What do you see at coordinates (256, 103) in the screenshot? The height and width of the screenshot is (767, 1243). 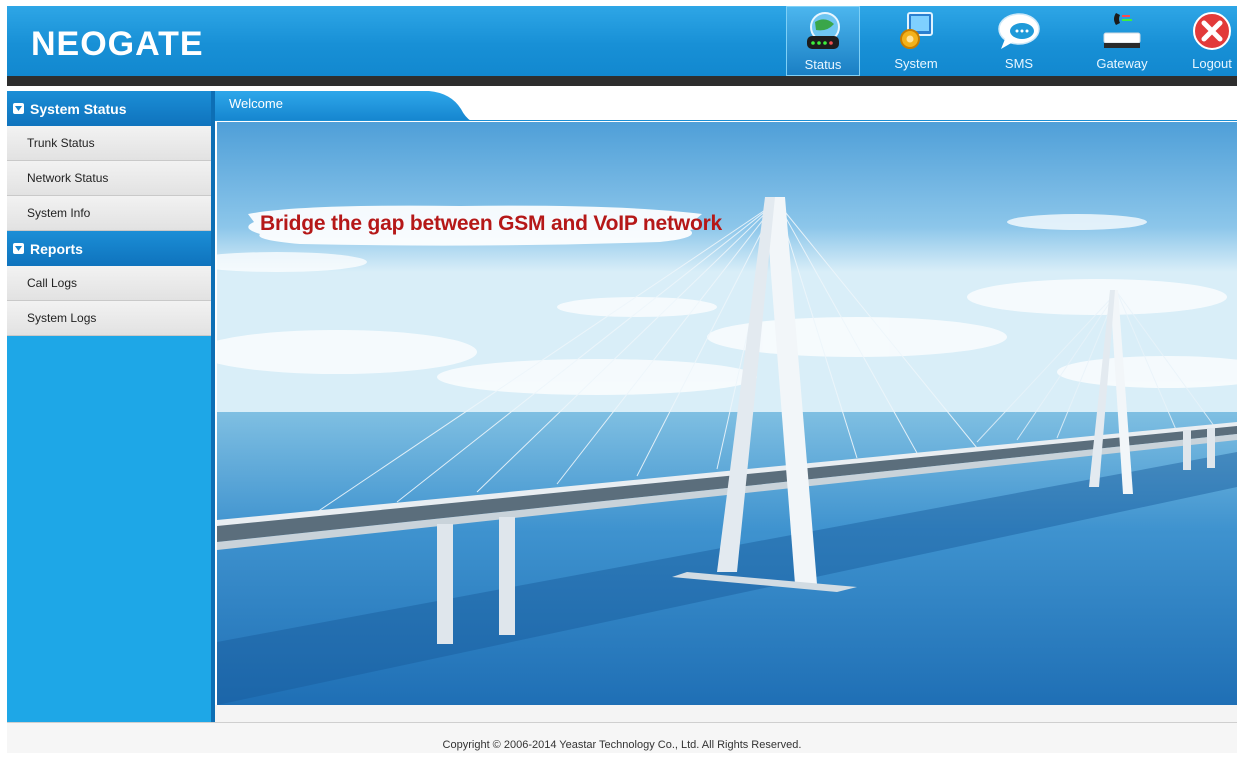 I see `tab-welcome-label: Welcome` at bounding box center [256, 103].